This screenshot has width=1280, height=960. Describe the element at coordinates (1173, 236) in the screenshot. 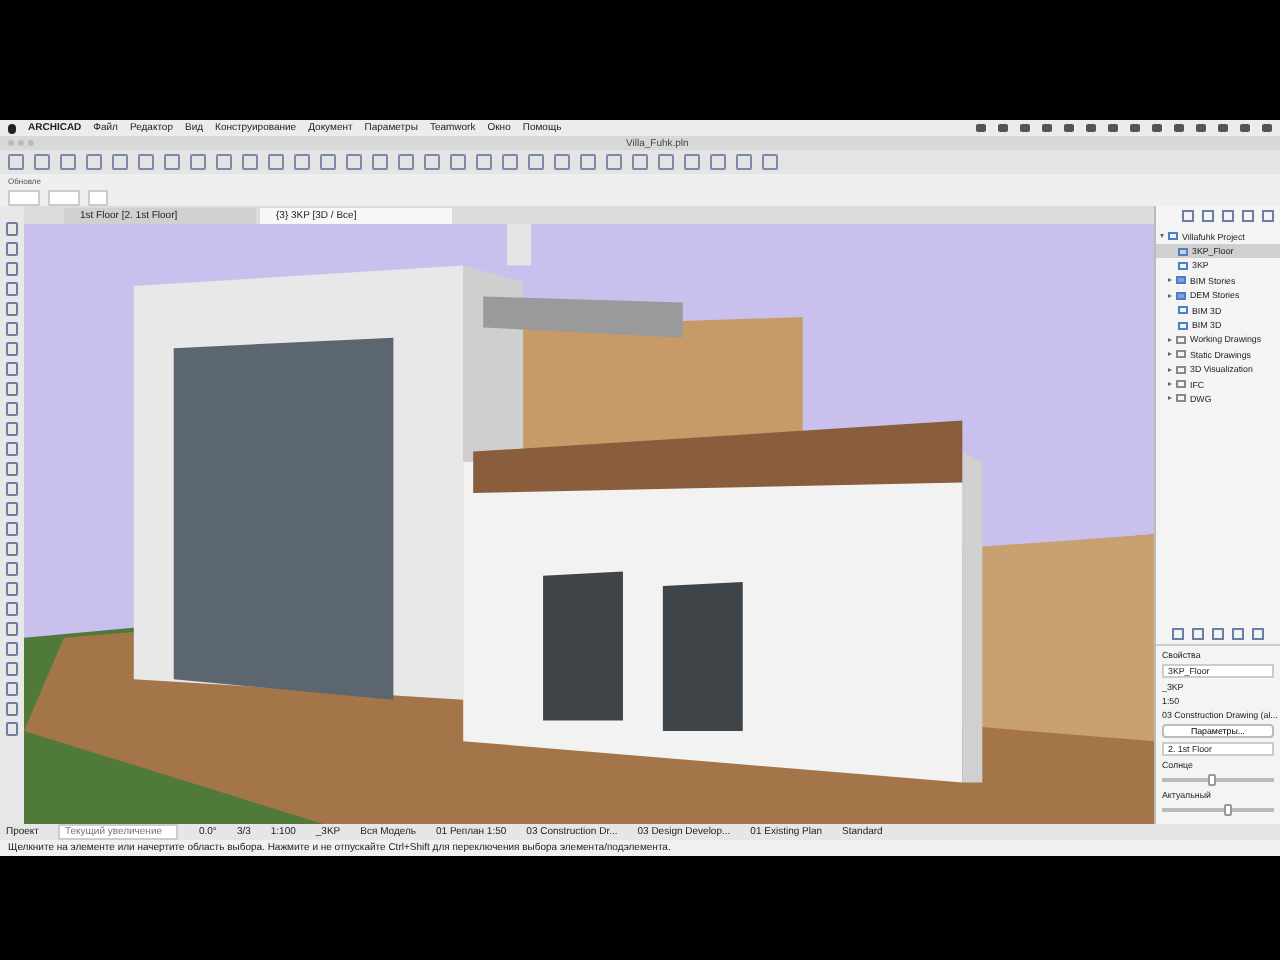

I see `project-icon` at that location.